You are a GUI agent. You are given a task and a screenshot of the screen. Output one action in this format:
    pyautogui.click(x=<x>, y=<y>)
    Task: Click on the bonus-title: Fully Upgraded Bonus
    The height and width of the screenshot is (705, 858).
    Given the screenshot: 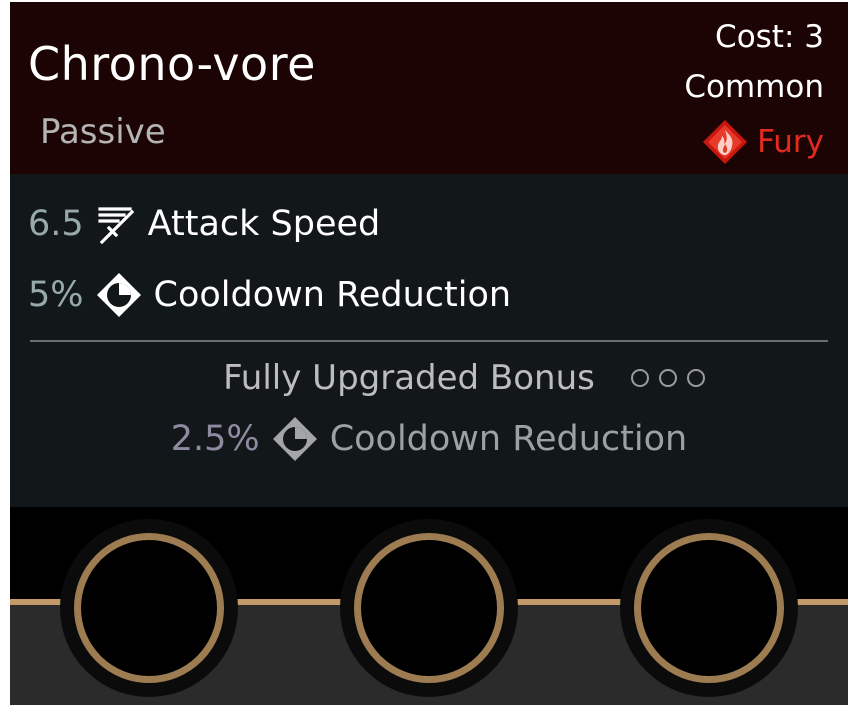 What is the action you would take?
    pyautogui.click(x=409, y=378)
    